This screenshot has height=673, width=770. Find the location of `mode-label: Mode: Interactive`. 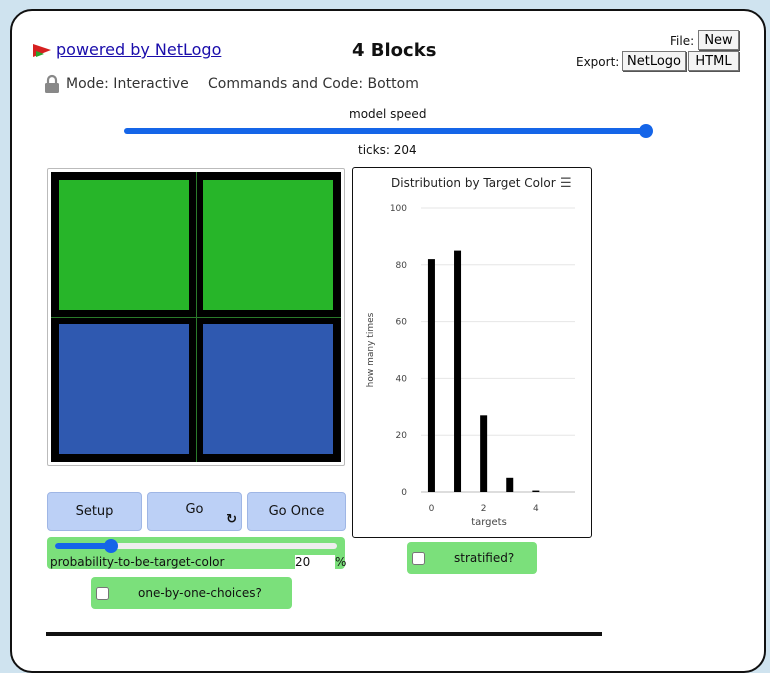

mode-label: Mode: Interactive is located at coordinates (127, 84).